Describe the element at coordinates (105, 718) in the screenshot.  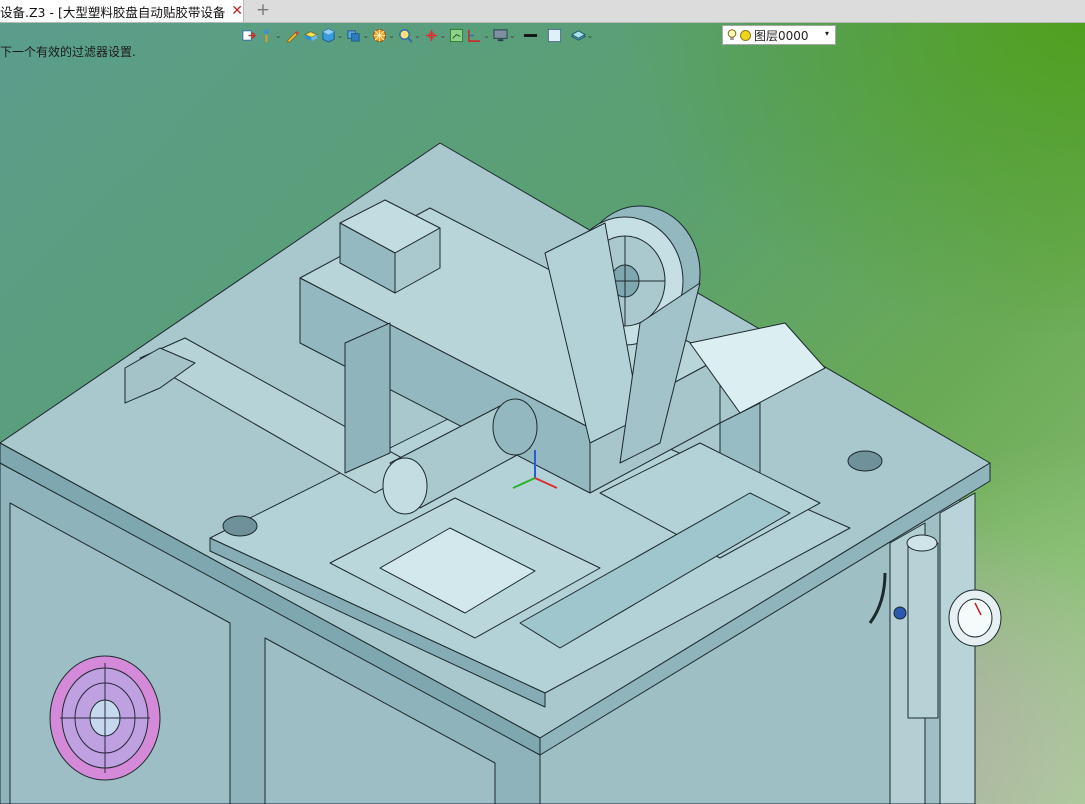
I see `fan-grille` at that location.